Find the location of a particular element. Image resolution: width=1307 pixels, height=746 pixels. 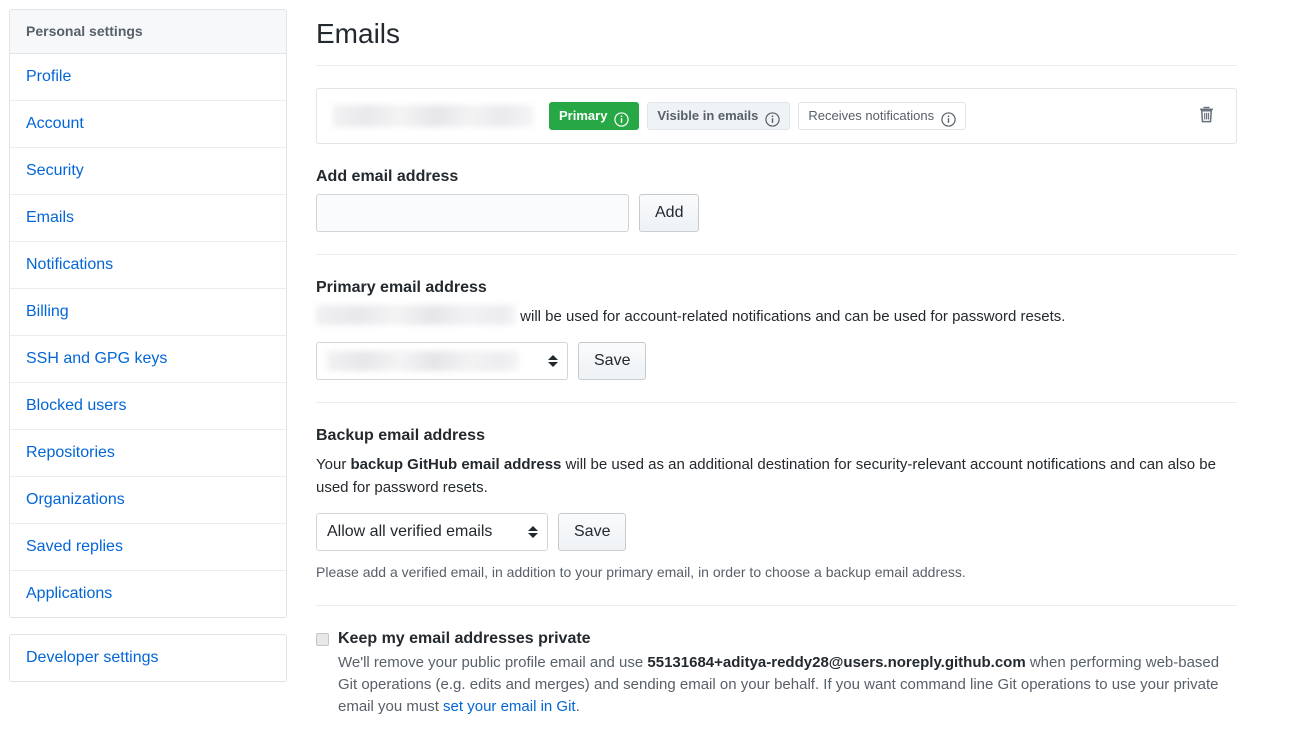

backup-email-title: Backup email address is located at coordinates (400, 435).